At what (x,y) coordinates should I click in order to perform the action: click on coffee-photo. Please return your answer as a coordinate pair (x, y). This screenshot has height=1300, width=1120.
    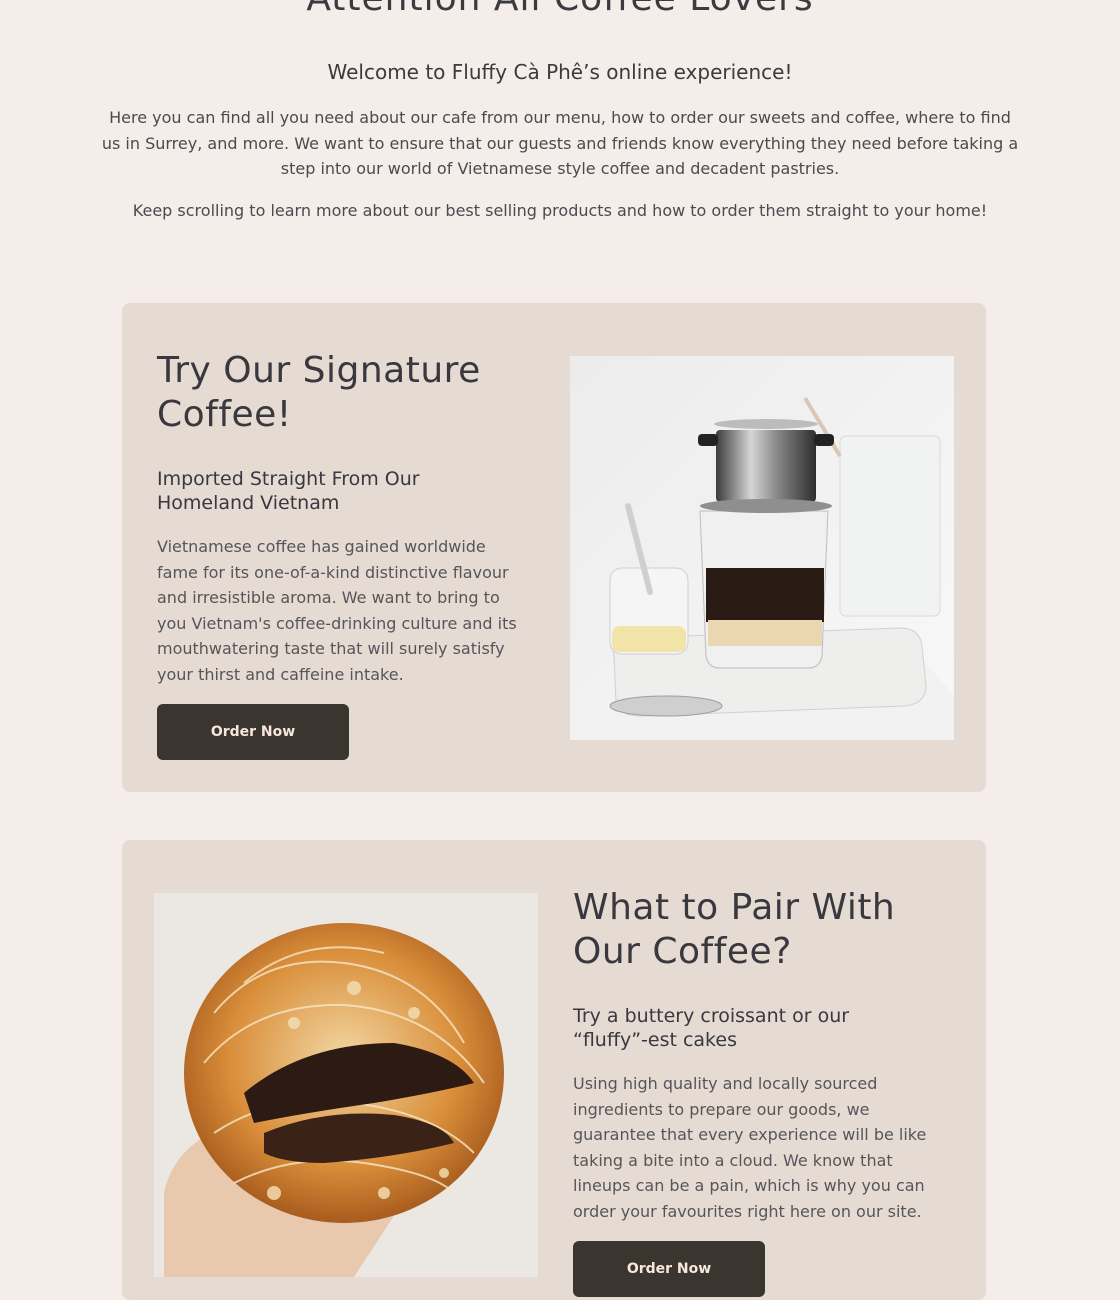
    Looking at the image, I should click on (762, 548).